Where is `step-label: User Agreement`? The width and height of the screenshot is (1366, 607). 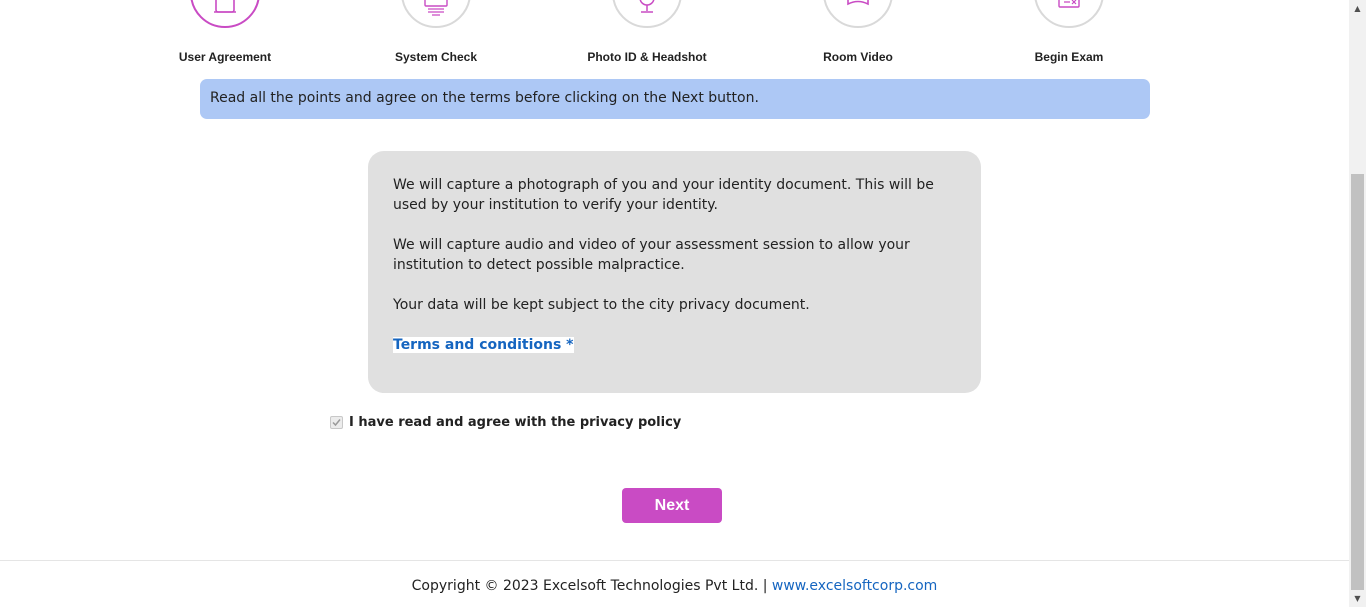 step-label: User Agreement is located at coordinates (225, 57).